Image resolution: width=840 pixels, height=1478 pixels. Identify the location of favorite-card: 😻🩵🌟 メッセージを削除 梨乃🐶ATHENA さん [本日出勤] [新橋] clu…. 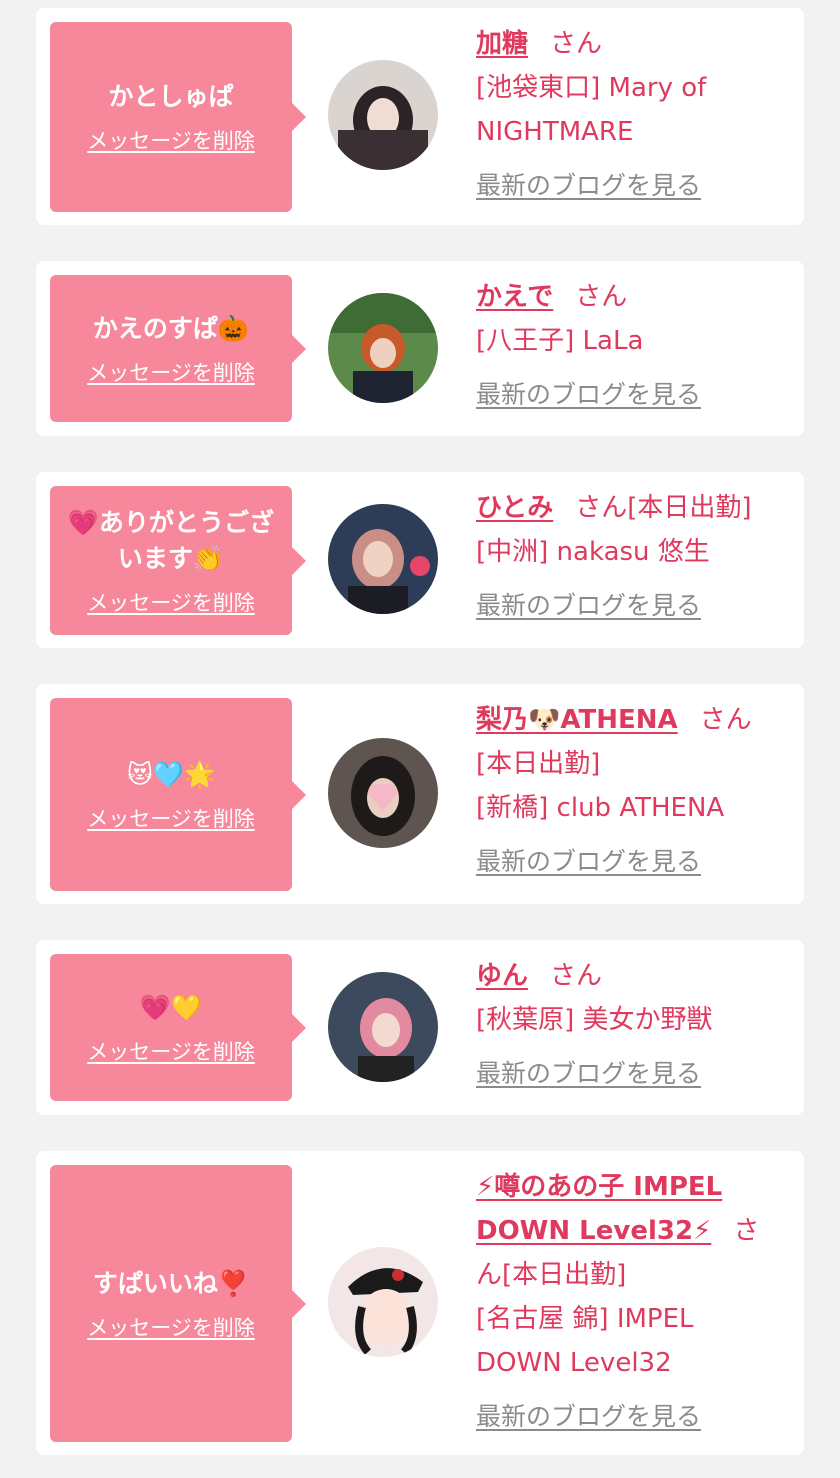
(420, 794).